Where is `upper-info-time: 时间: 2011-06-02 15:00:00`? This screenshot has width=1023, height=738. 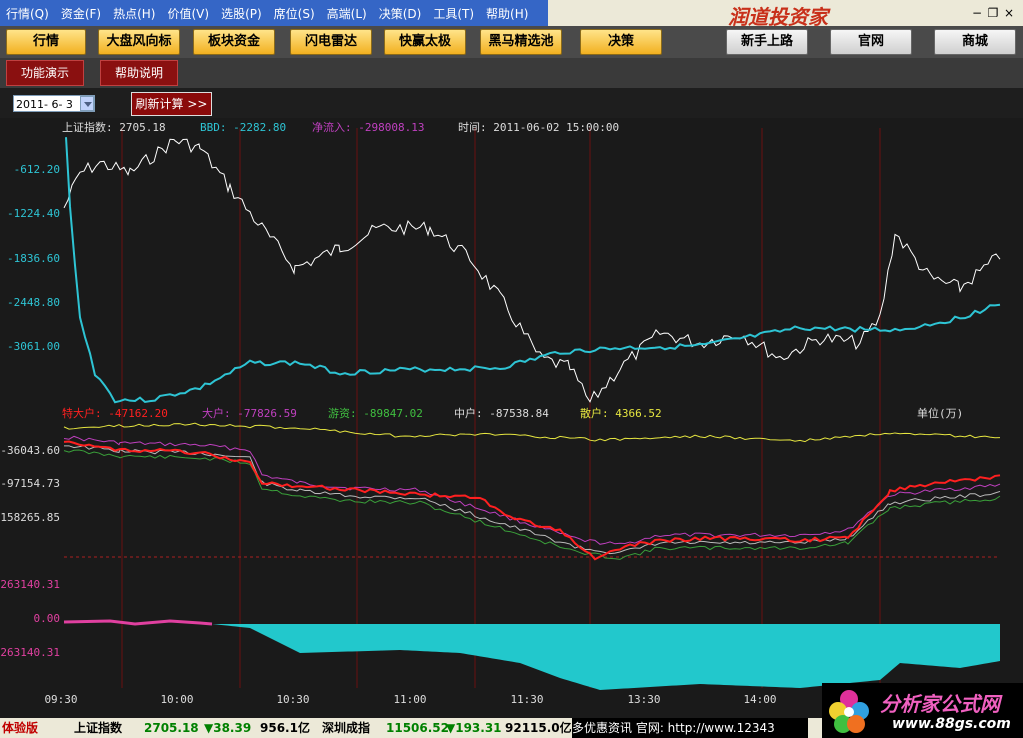
upper-info-time: 时间: 2011-06-02 15:00:00 is located at coordinates (538, 127).